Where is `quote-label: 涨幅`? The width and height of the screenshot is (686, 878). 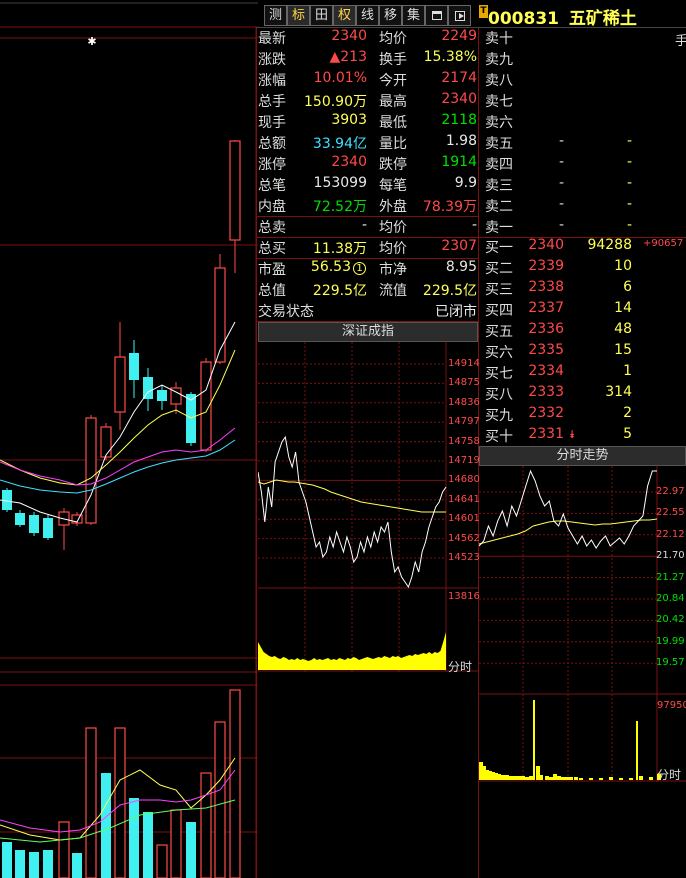 quote-label: 涨幅 is located at coordinates (272, 81).